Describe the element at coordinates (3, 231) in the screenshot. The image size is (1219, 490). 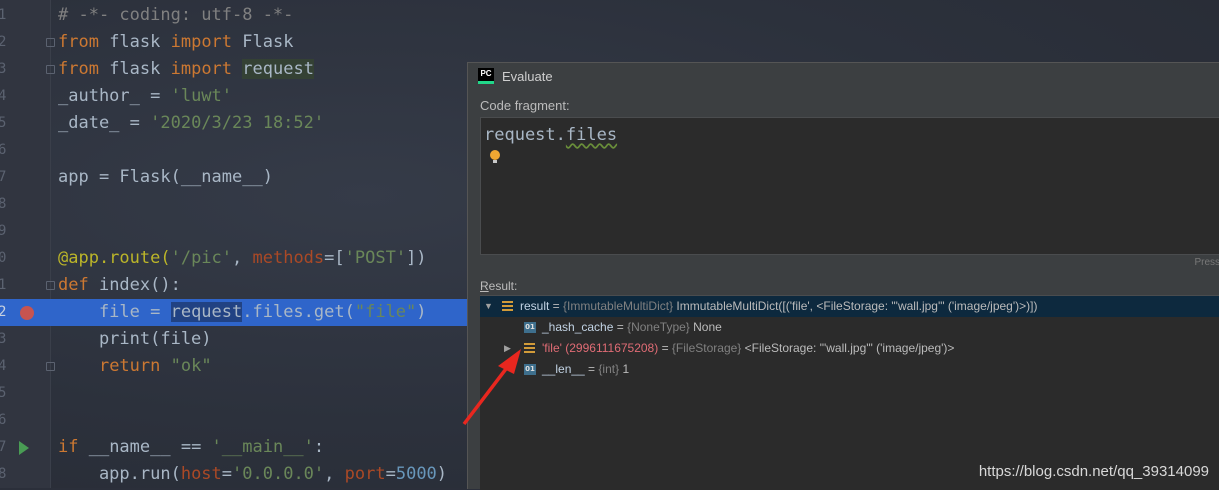
I see `line-number: 9` at that location.